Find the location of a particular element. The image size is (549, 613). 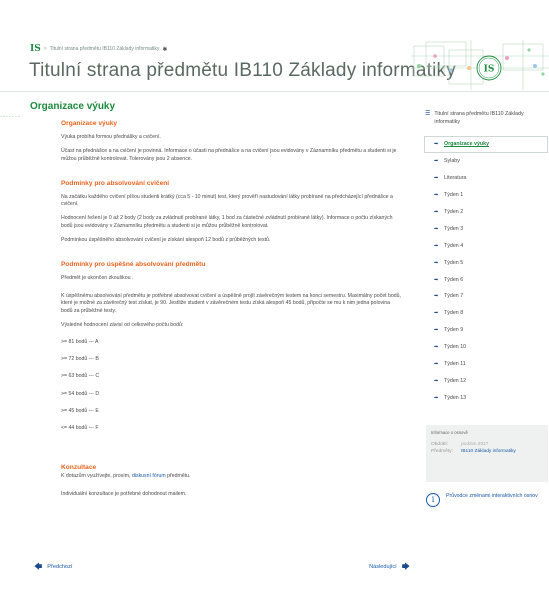

sidebar-item: ➡ Týden 9 is located at coordinates (487, 330).